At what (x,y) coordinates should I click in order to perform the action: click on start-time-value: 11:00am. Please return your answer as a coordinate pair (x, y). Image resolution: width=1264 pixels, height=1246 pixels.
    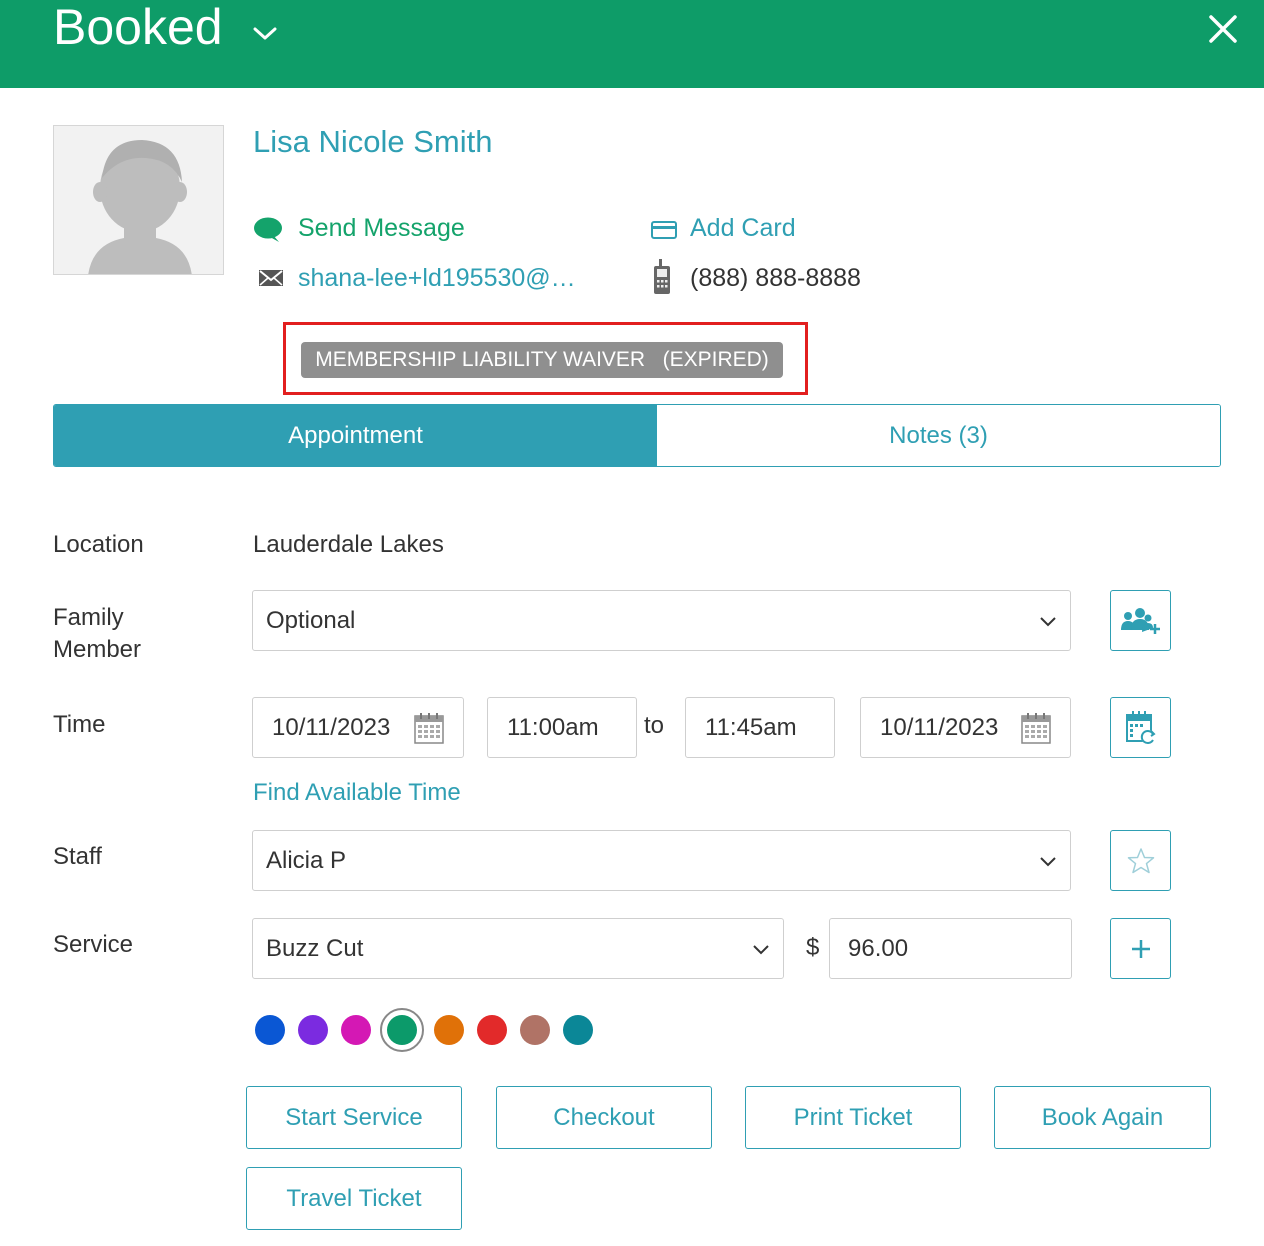
    Looking at the image, I should click on (553, 727).